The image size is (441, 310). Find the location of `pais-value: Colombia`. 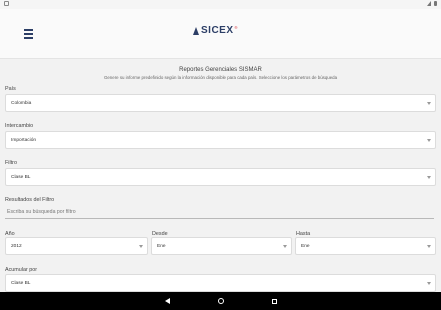

pais-value: Colombia is located at coordinates (21, 103).